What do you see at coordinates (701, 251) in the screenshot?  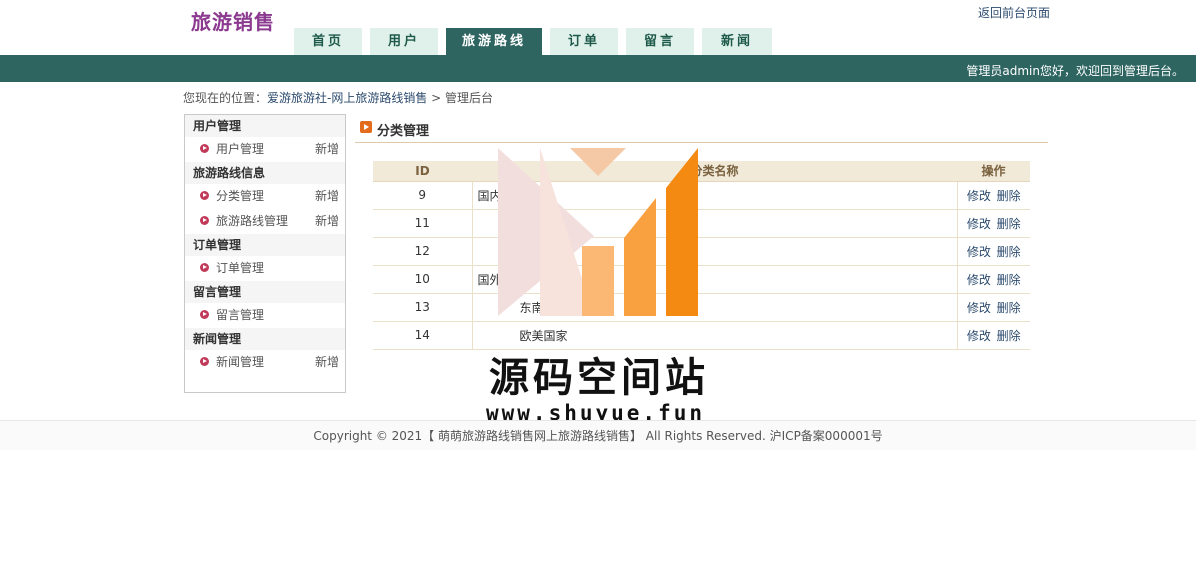 I see `table-row: 12古典修改 删除` at bounding box center [701, 251].